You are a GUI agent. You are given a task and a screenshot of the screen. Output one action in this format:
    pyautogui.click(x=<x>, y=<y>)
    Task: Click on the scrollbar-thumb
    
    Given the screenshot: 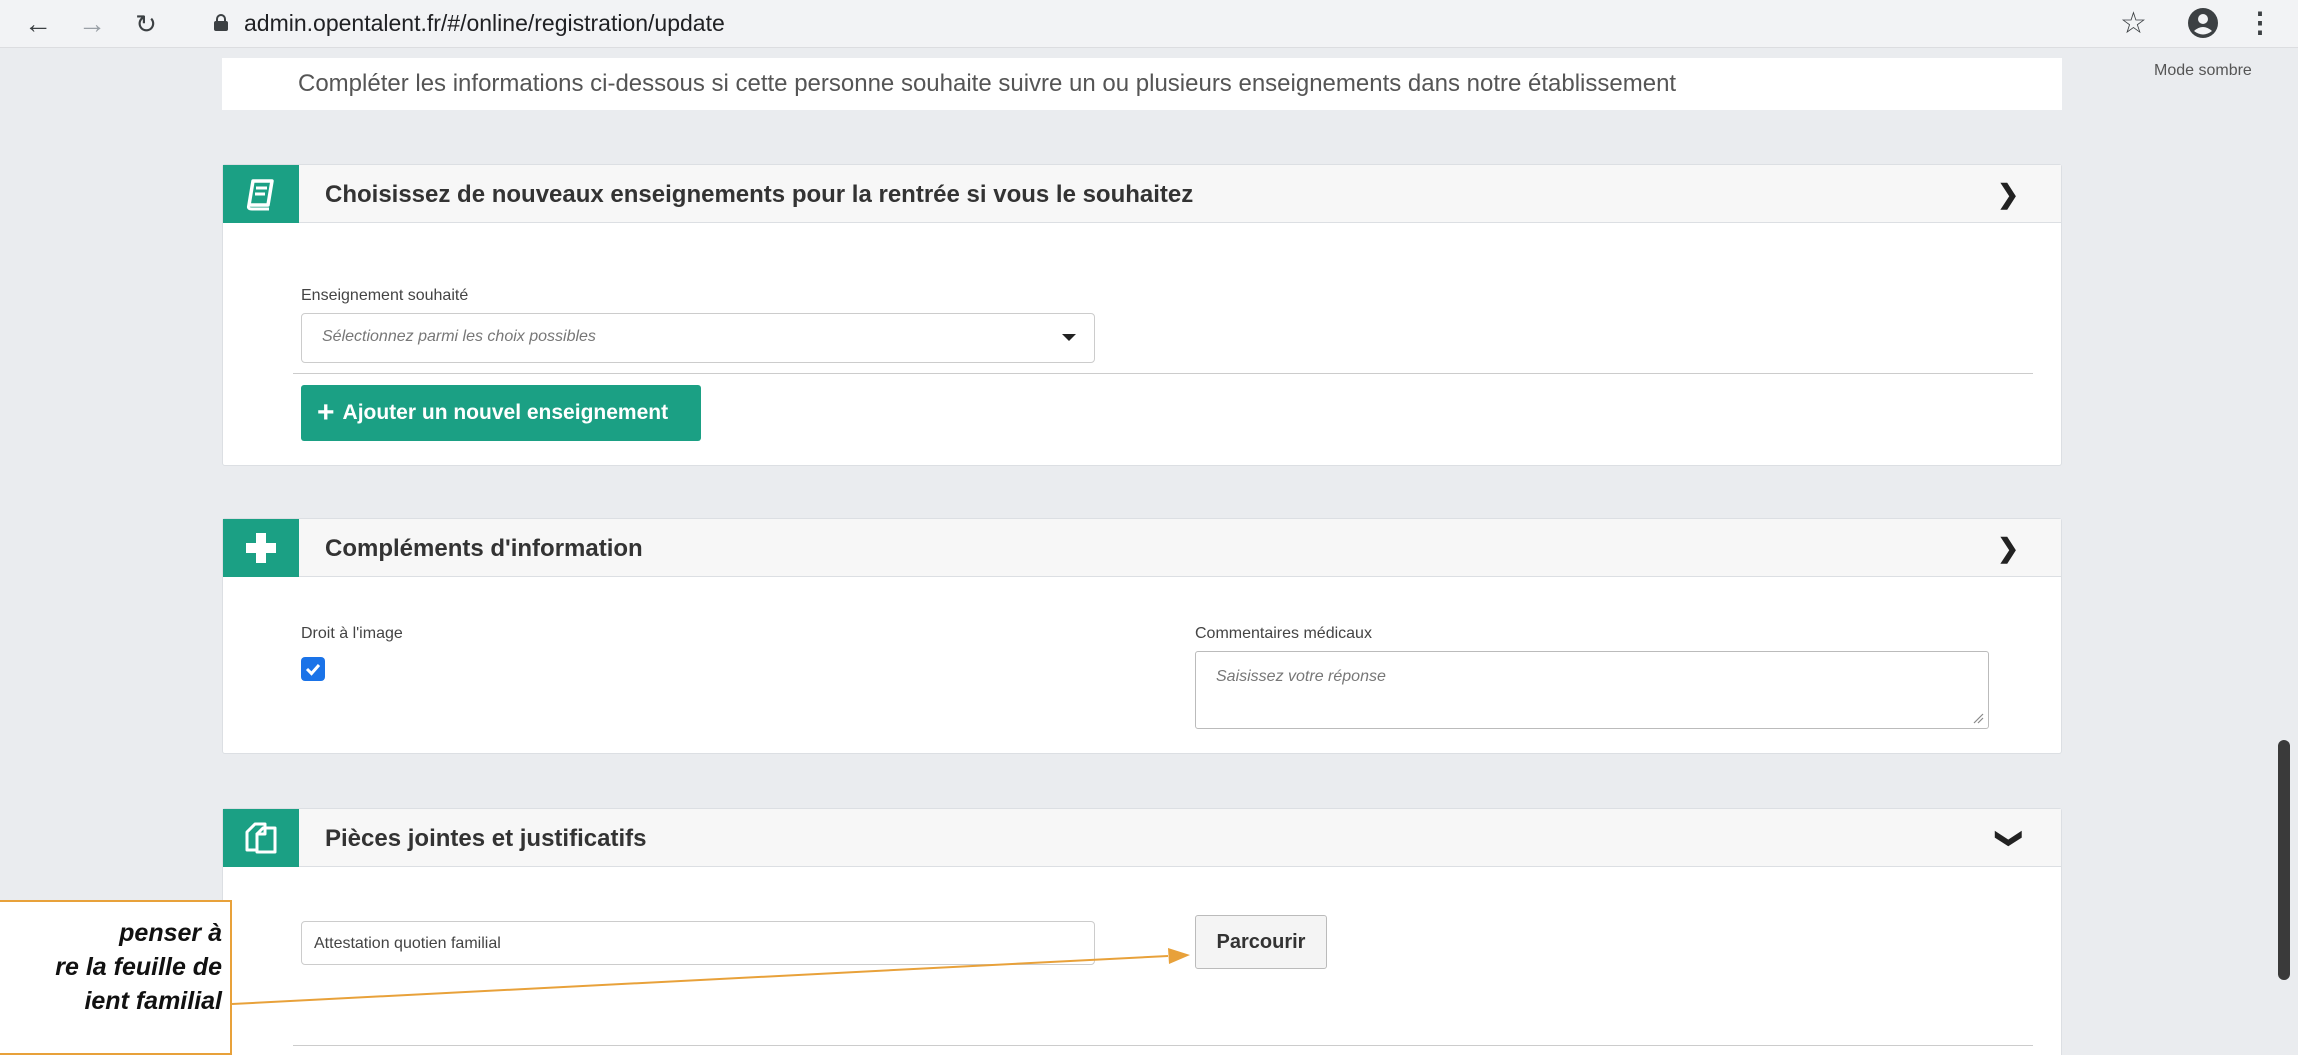 What is the action you would take?
    pyautogui.click(x=2284, y=860)
    